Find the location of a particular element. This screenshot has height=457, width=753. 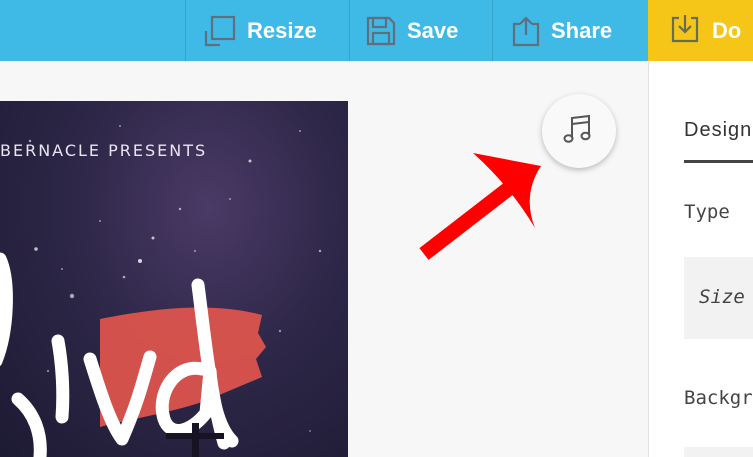

size-placeholder: Size is located at coordinates (722, 297).